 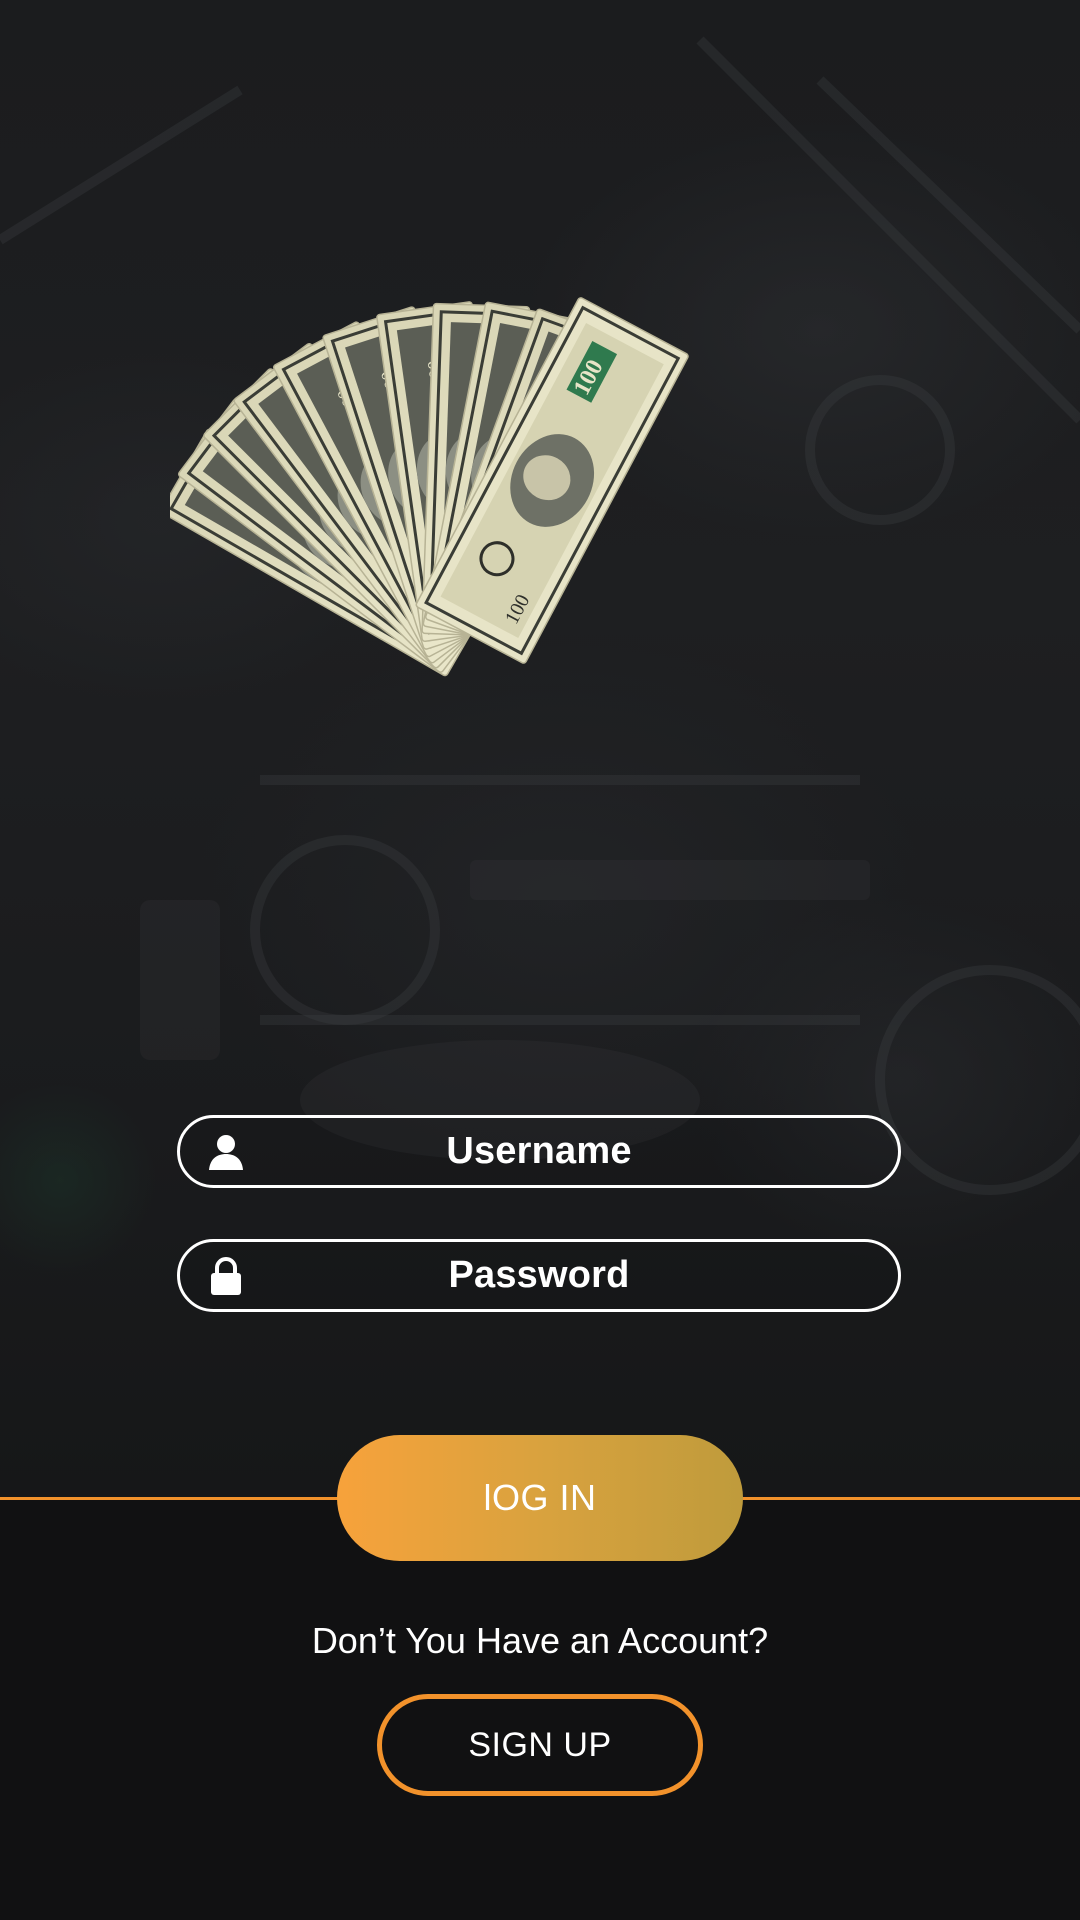 I want to click on signup-button: SIGN UP, so click(x=540, y=1745).